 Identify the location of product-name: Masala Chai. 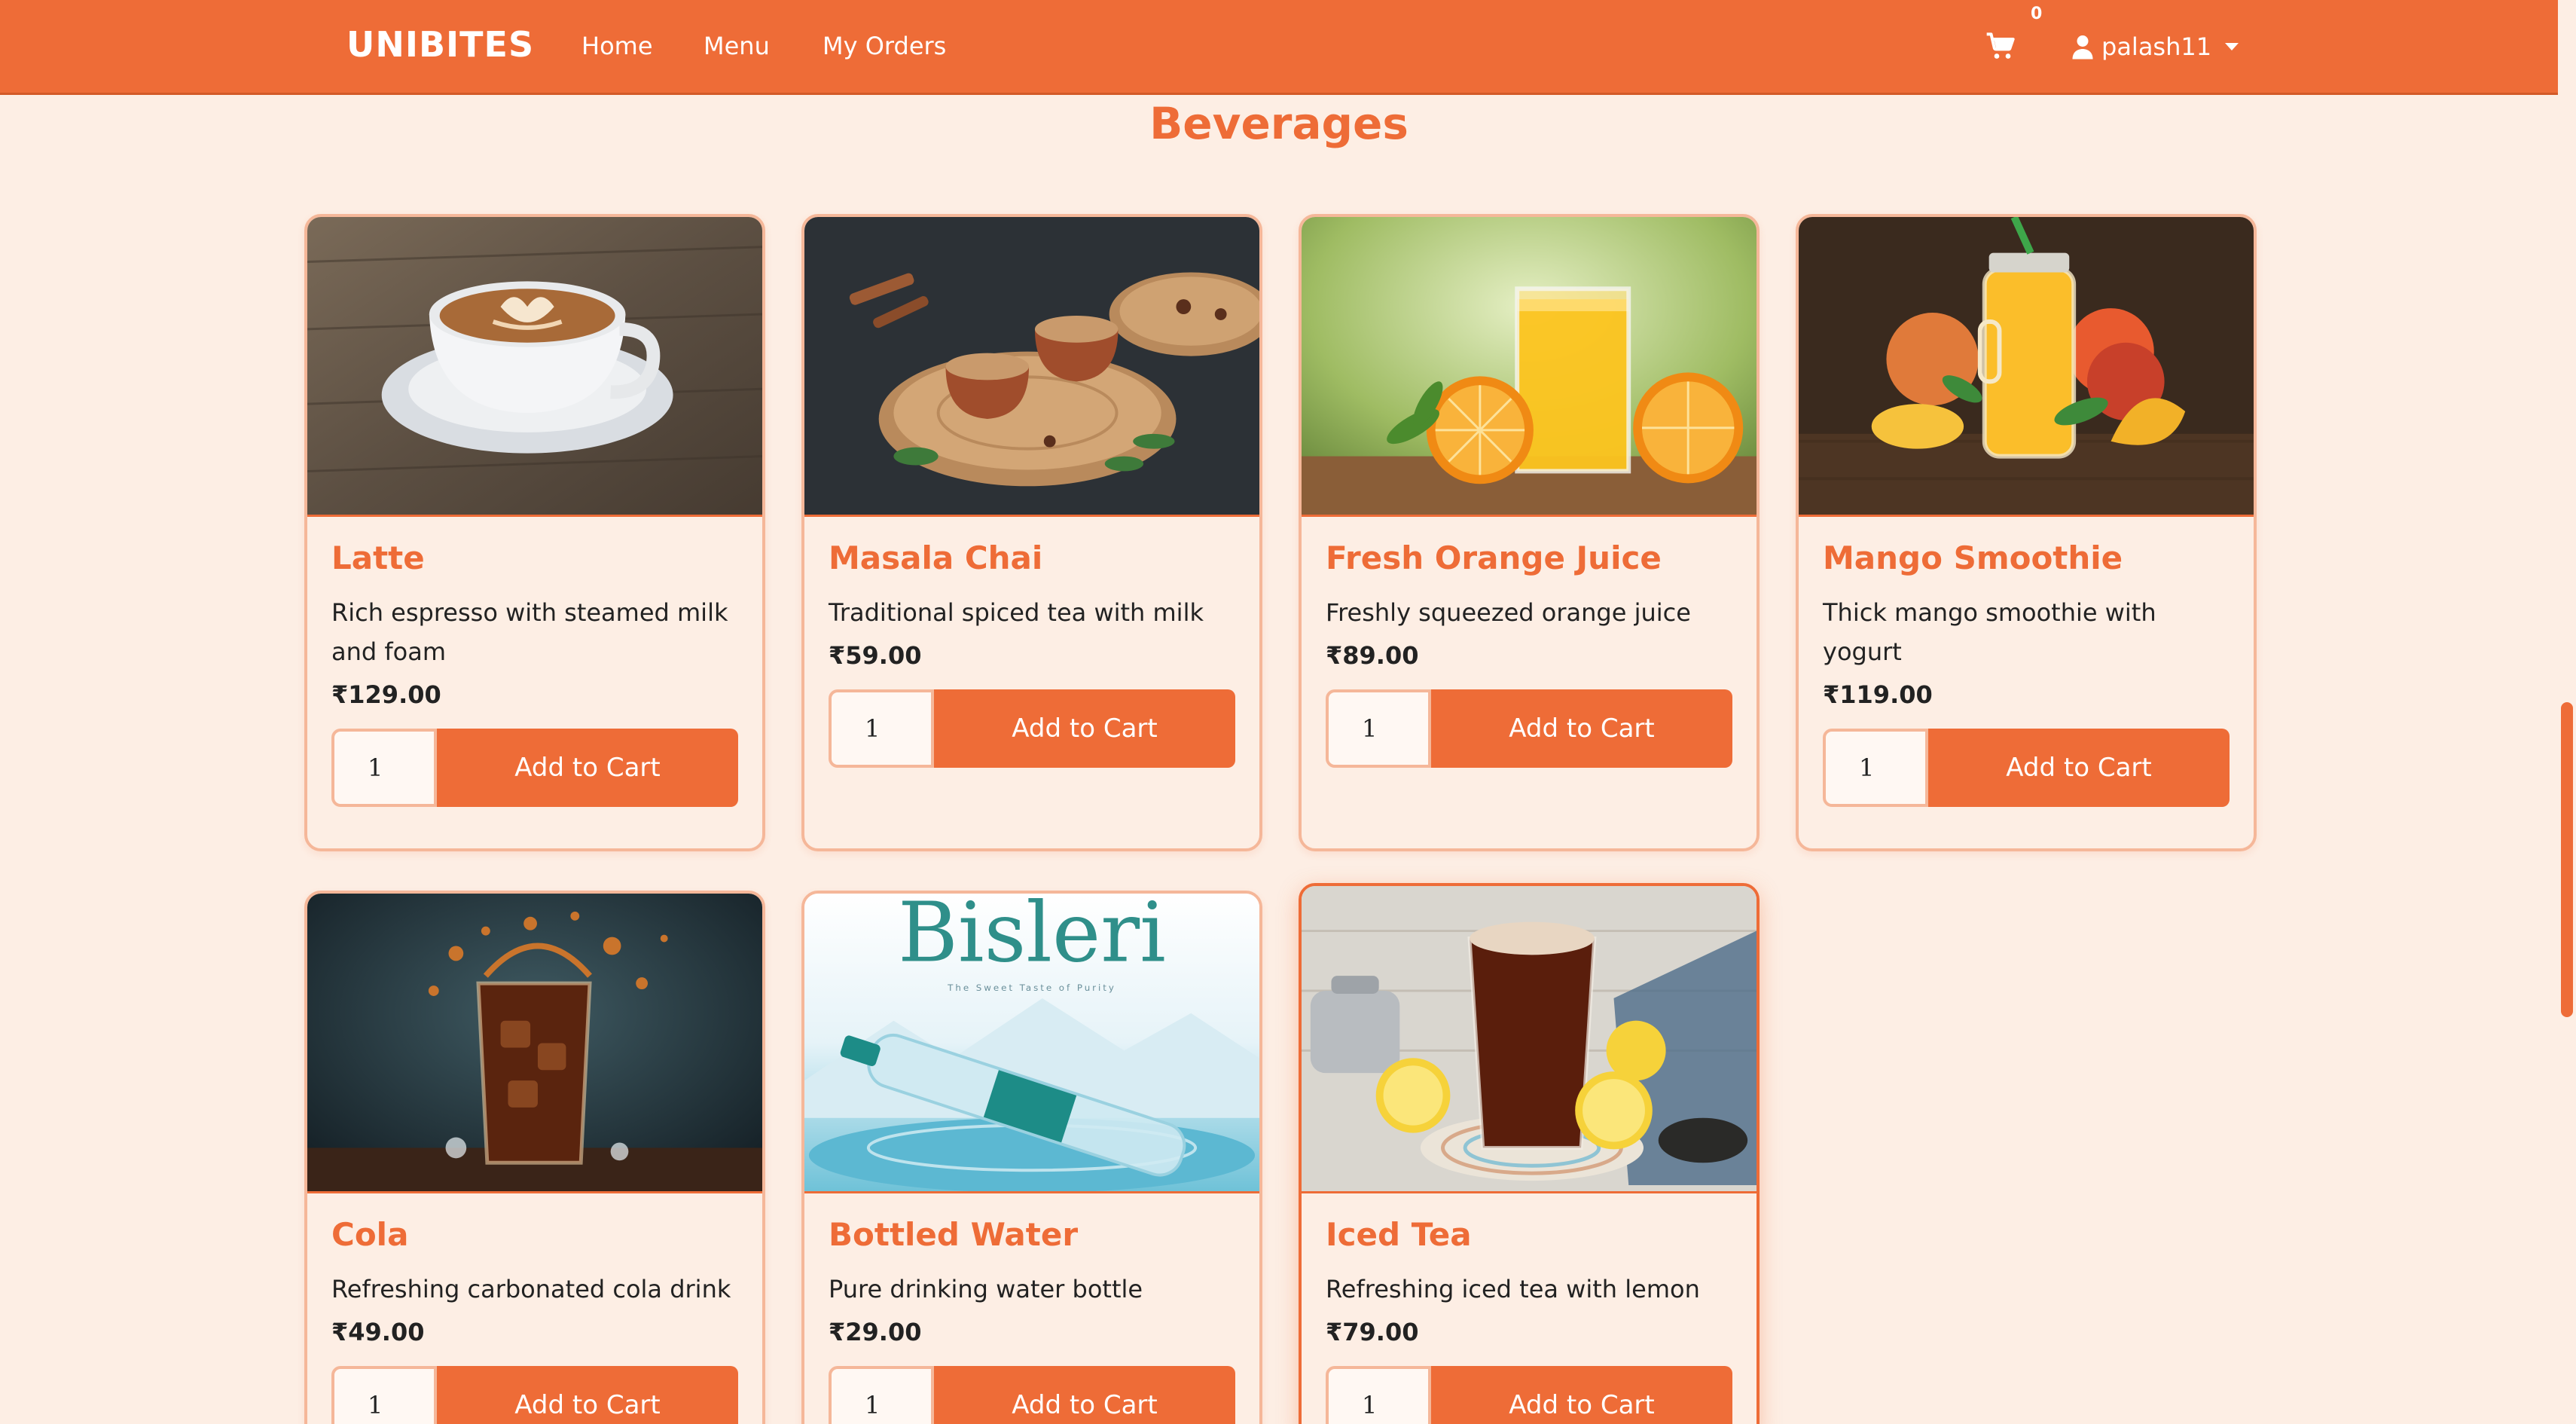
(936, 557).